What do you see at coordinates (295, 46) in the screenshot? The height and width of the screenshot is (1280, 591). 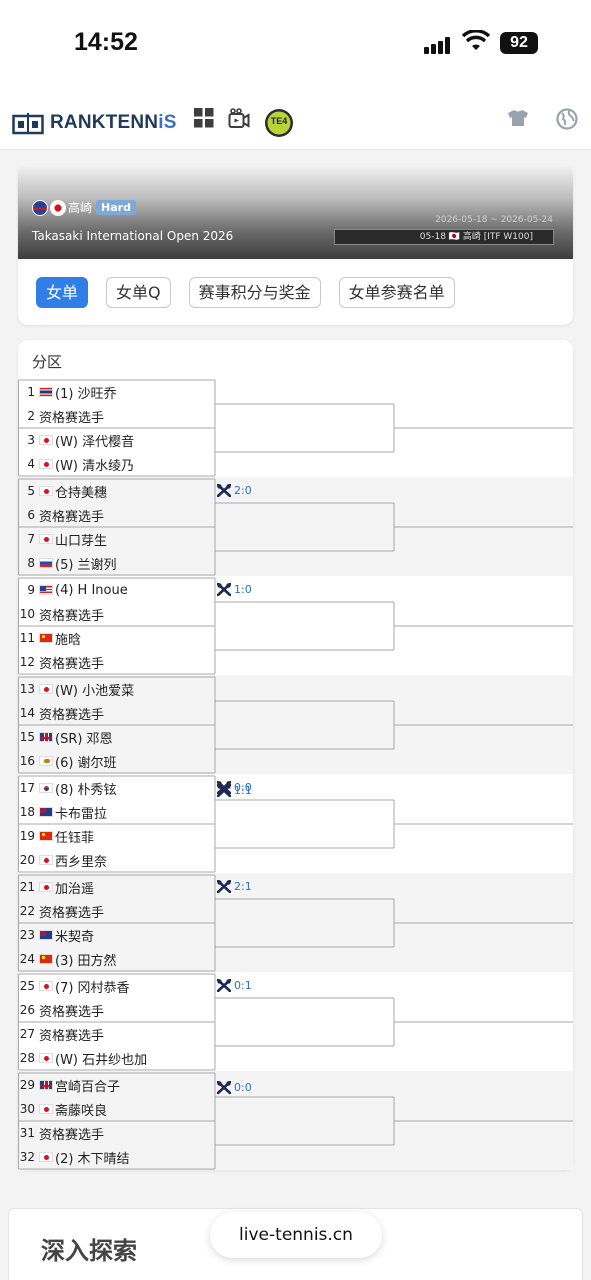 I see `status-bar: 14:52 92` at bounding box center [295, 46].